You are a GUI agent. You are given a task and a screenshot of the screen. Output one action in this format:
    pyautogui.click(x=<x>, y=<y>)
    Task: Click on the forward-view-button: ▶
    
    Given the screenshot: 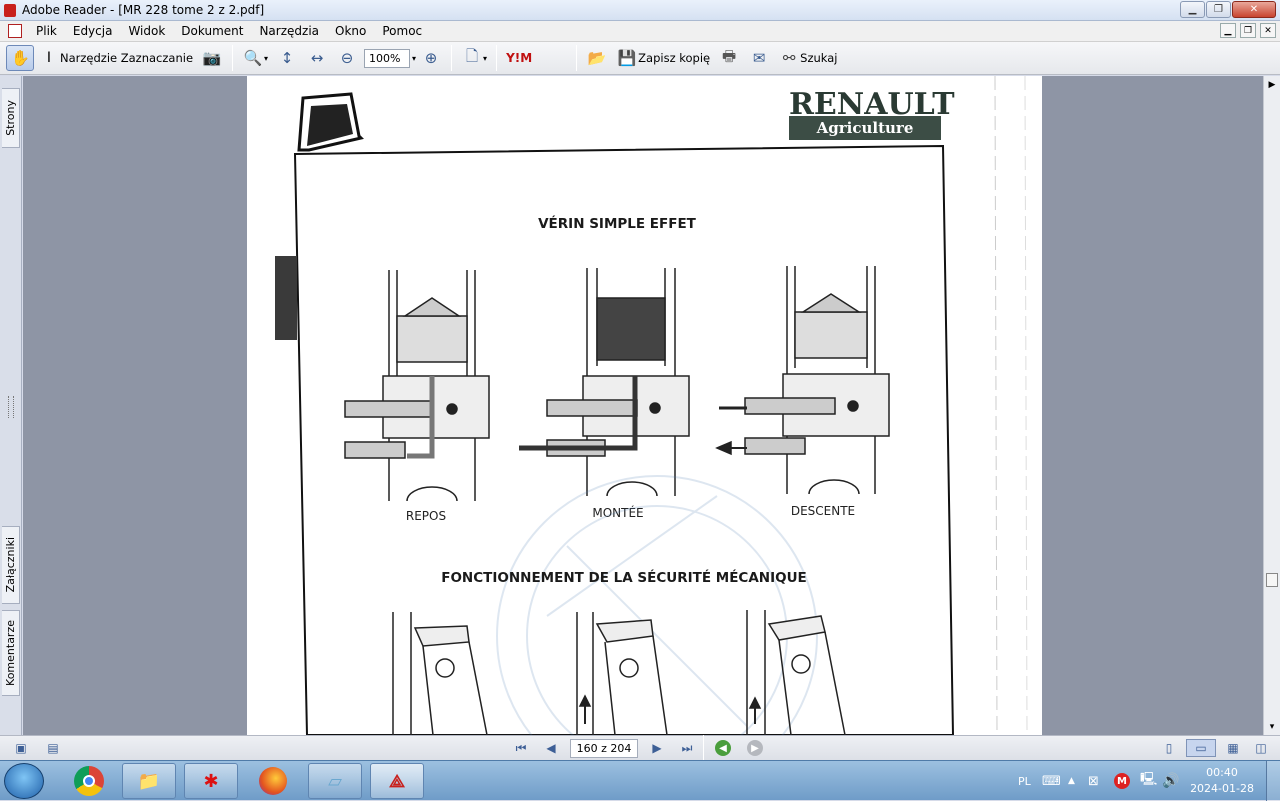 What is the action you would take?
    pyautogui.click(x=755, y=748)
    